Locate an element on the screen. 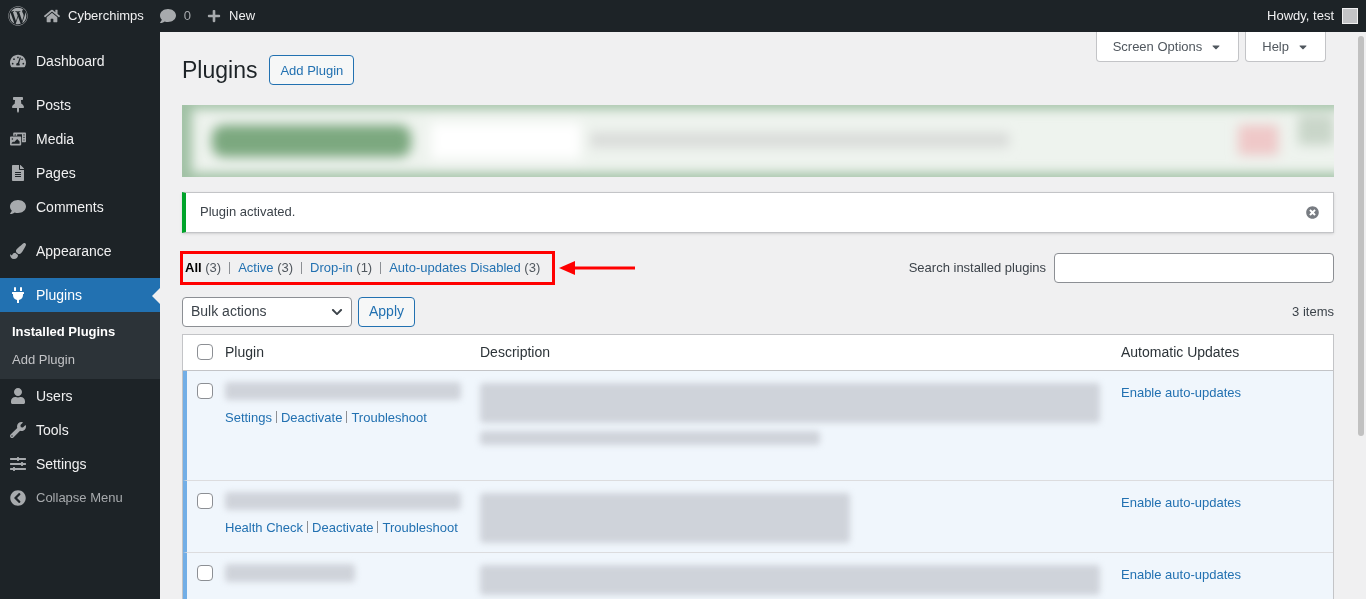  gauge-icon is located at coordinates (18, 61).